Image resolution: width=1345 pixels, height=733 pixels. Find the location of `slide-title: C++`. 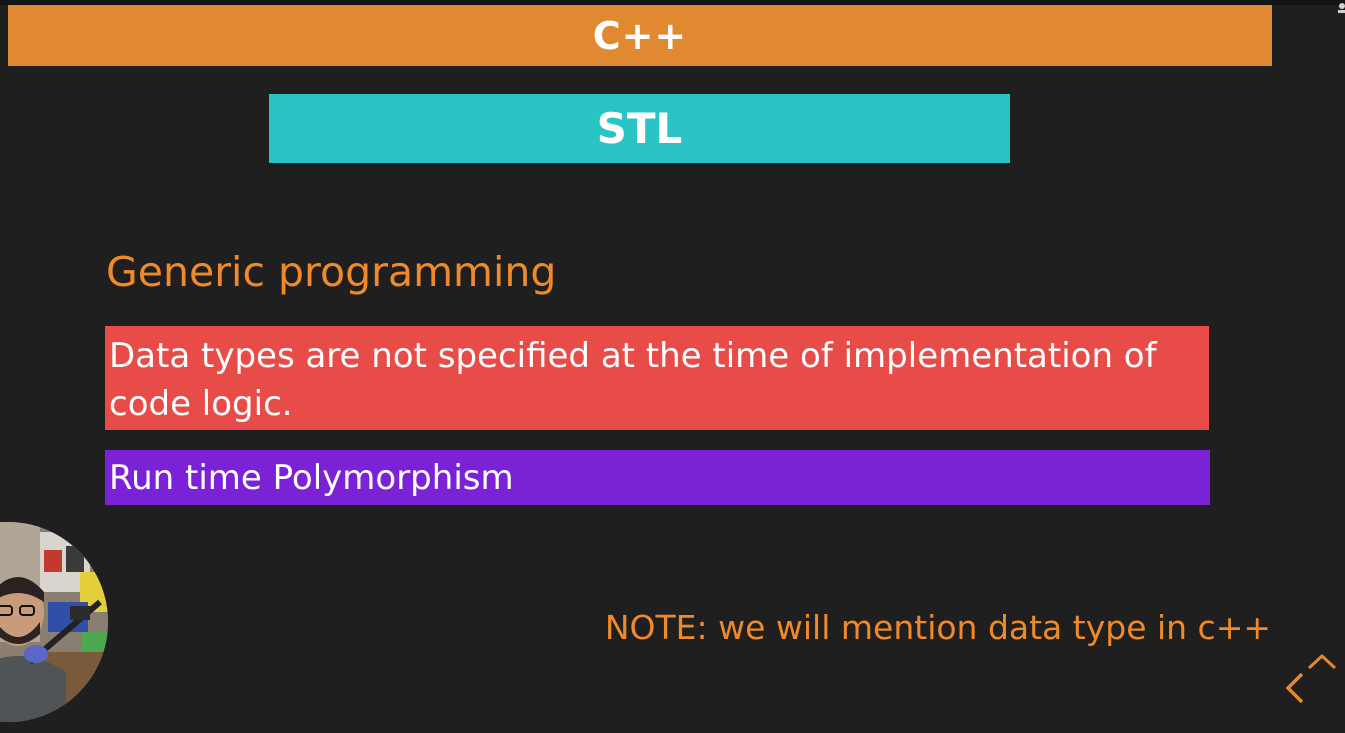

slide-title: C++ is located at coordinates (640, 35).